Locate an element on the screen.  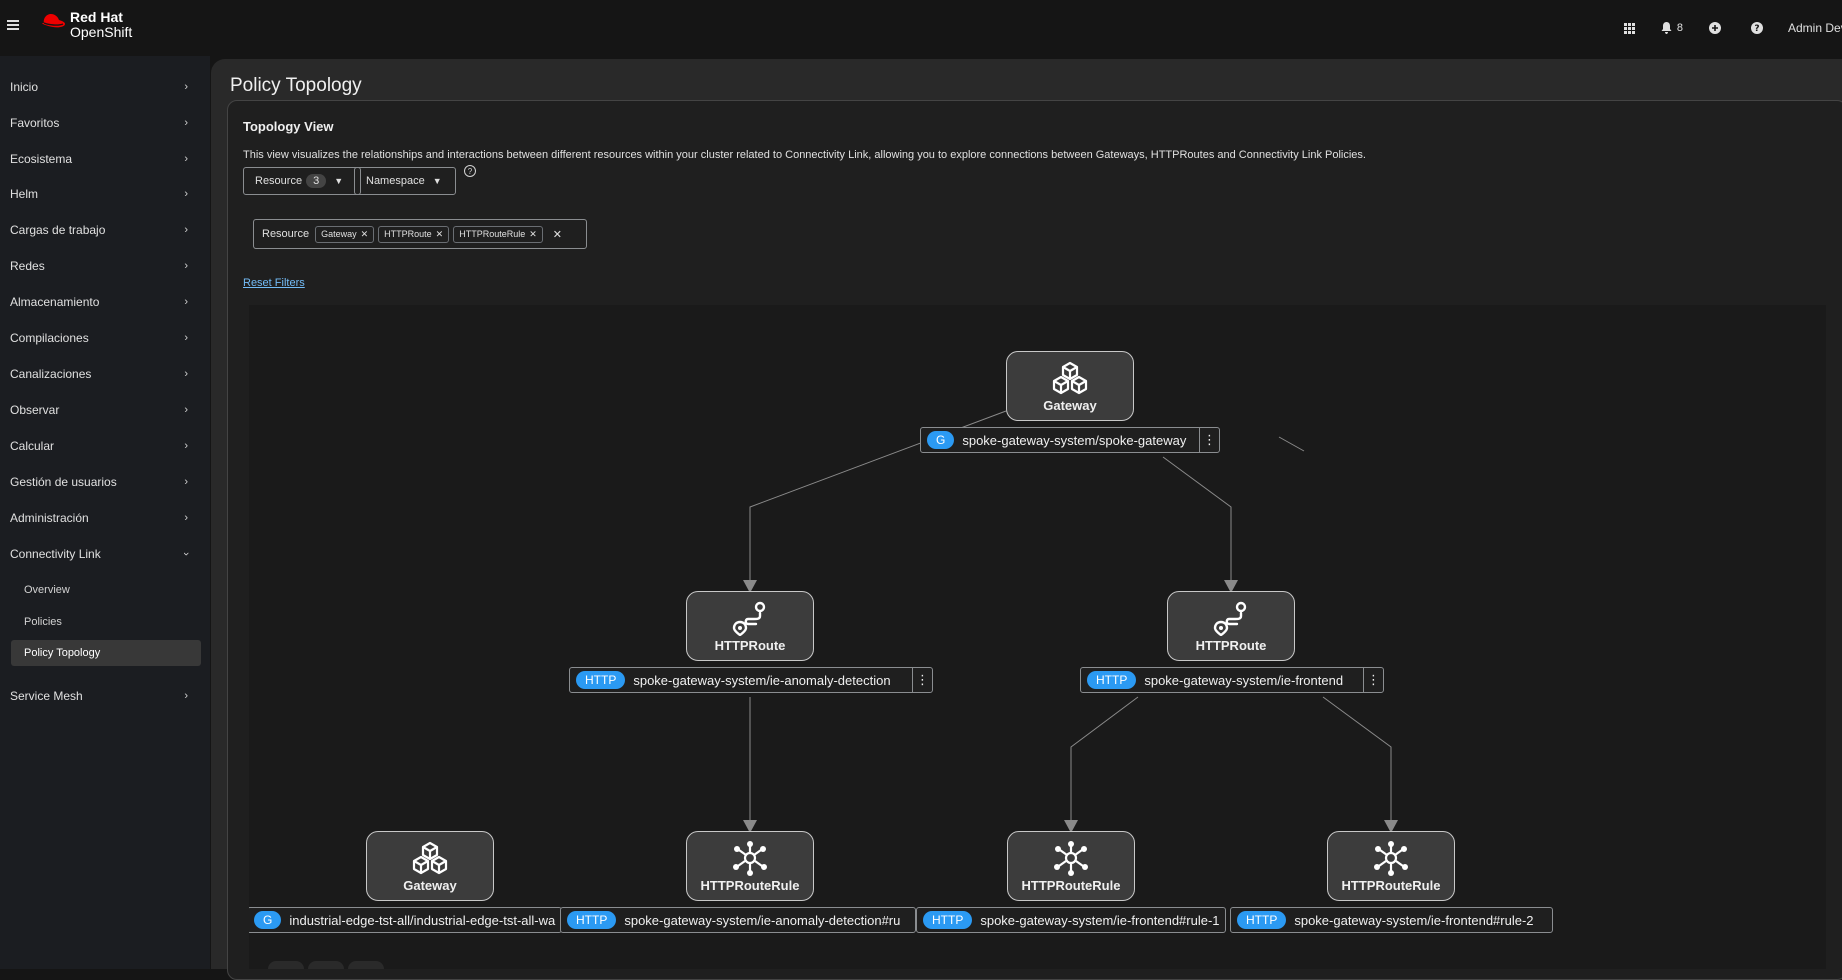
sidebar-item-favoritos: Favoritos › is located at coordinates (100, 123).